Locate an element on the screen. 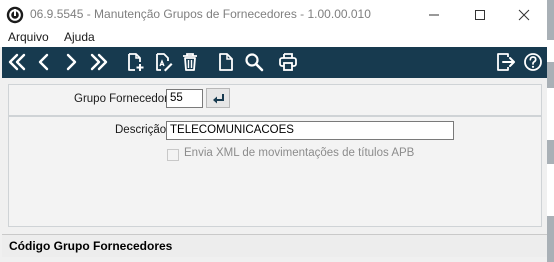 The width and height of the screenshot is (554, 262). next-record-icon is located at coordinates (71, 62).